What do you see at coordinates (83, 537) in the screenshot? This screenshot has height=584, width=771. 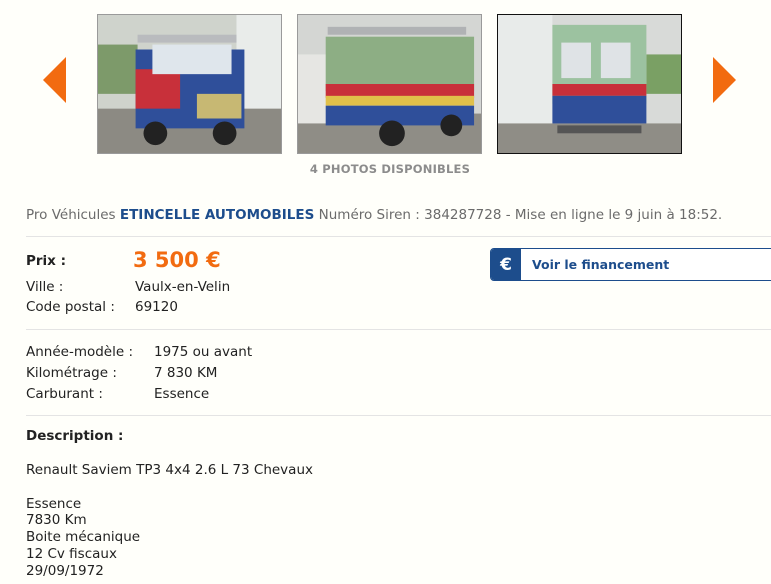 I see `description-line: Boite mécanique` at bounding box center [83, 537].